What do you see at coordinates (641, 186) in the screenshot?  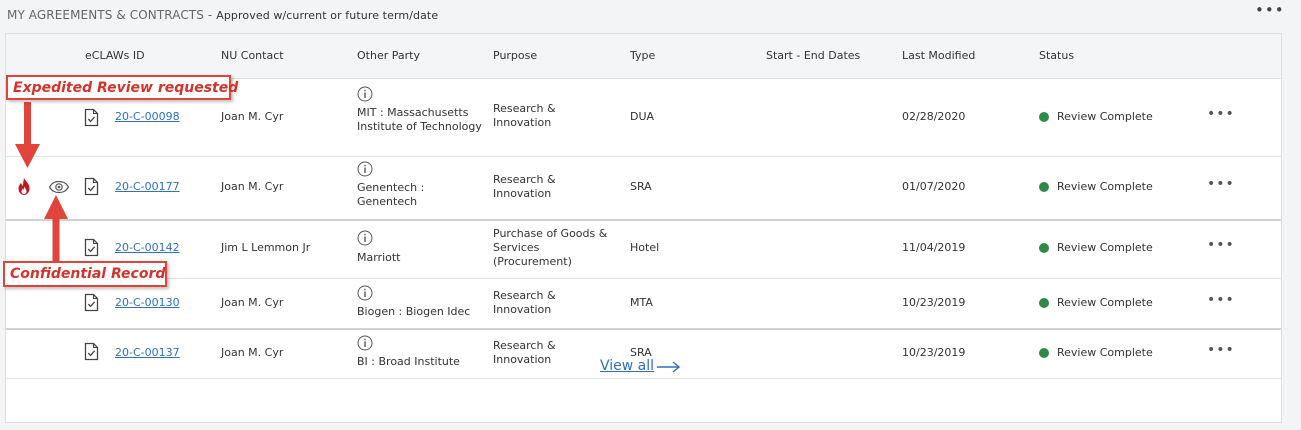 I see `agreement-type: SRA` at bounding box center [641, 186].